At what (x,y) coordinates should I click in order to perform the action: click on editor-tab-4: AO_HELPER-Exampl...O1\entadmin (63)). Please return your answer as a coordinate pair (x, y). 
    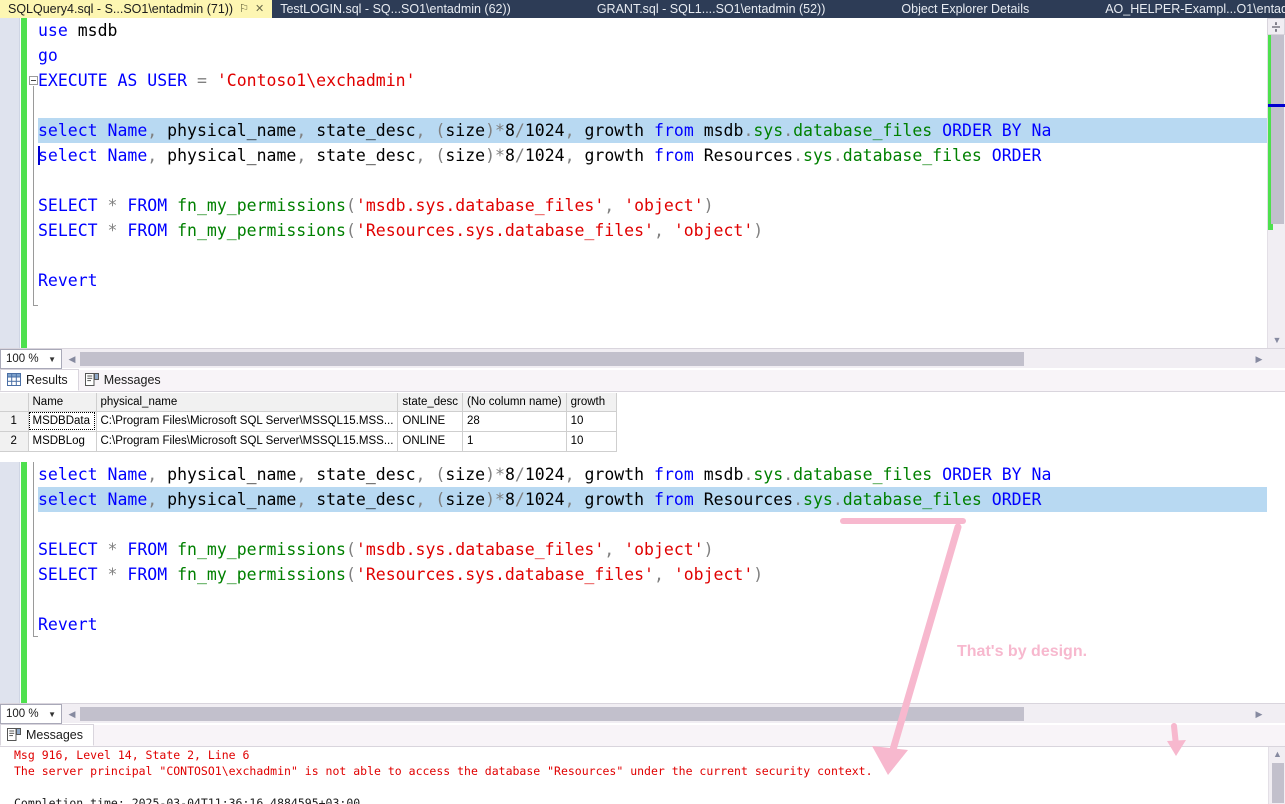
    Looking at the image, I should click on (1191, 9).